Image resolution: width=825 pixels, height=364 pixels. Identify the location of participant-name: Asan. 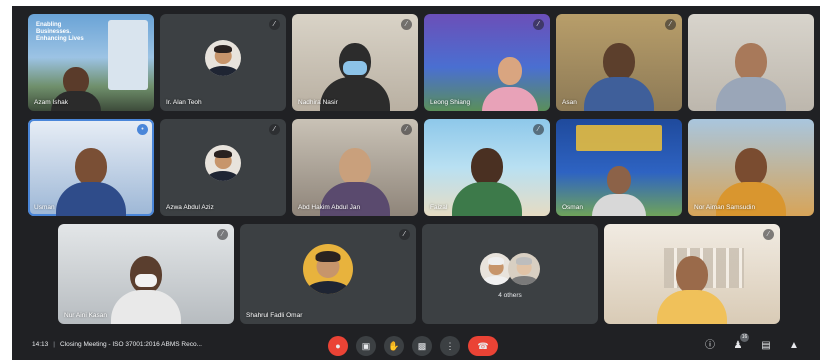
(569, 102).